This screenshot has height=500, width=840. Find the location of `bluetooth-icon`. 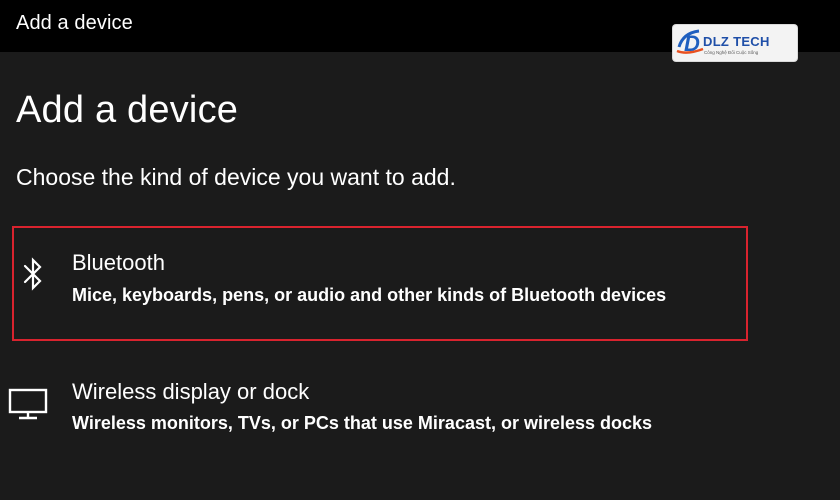

bluetooth-icon is located at coordinates (33, 274).